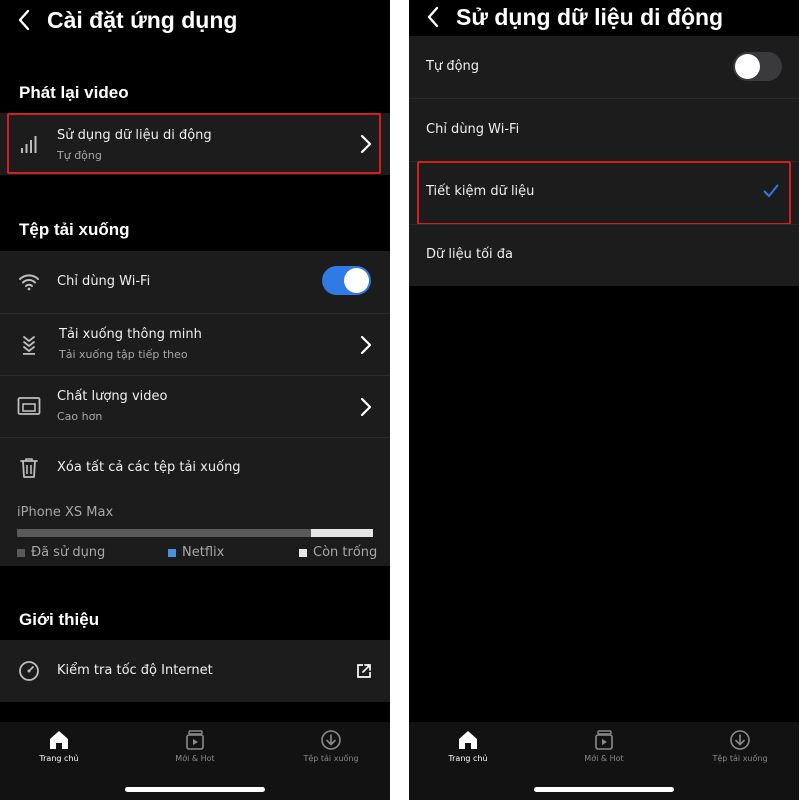 This screenshot has height=800, width=800. I want to click on option-auto: Tự động, so click(604, 67).